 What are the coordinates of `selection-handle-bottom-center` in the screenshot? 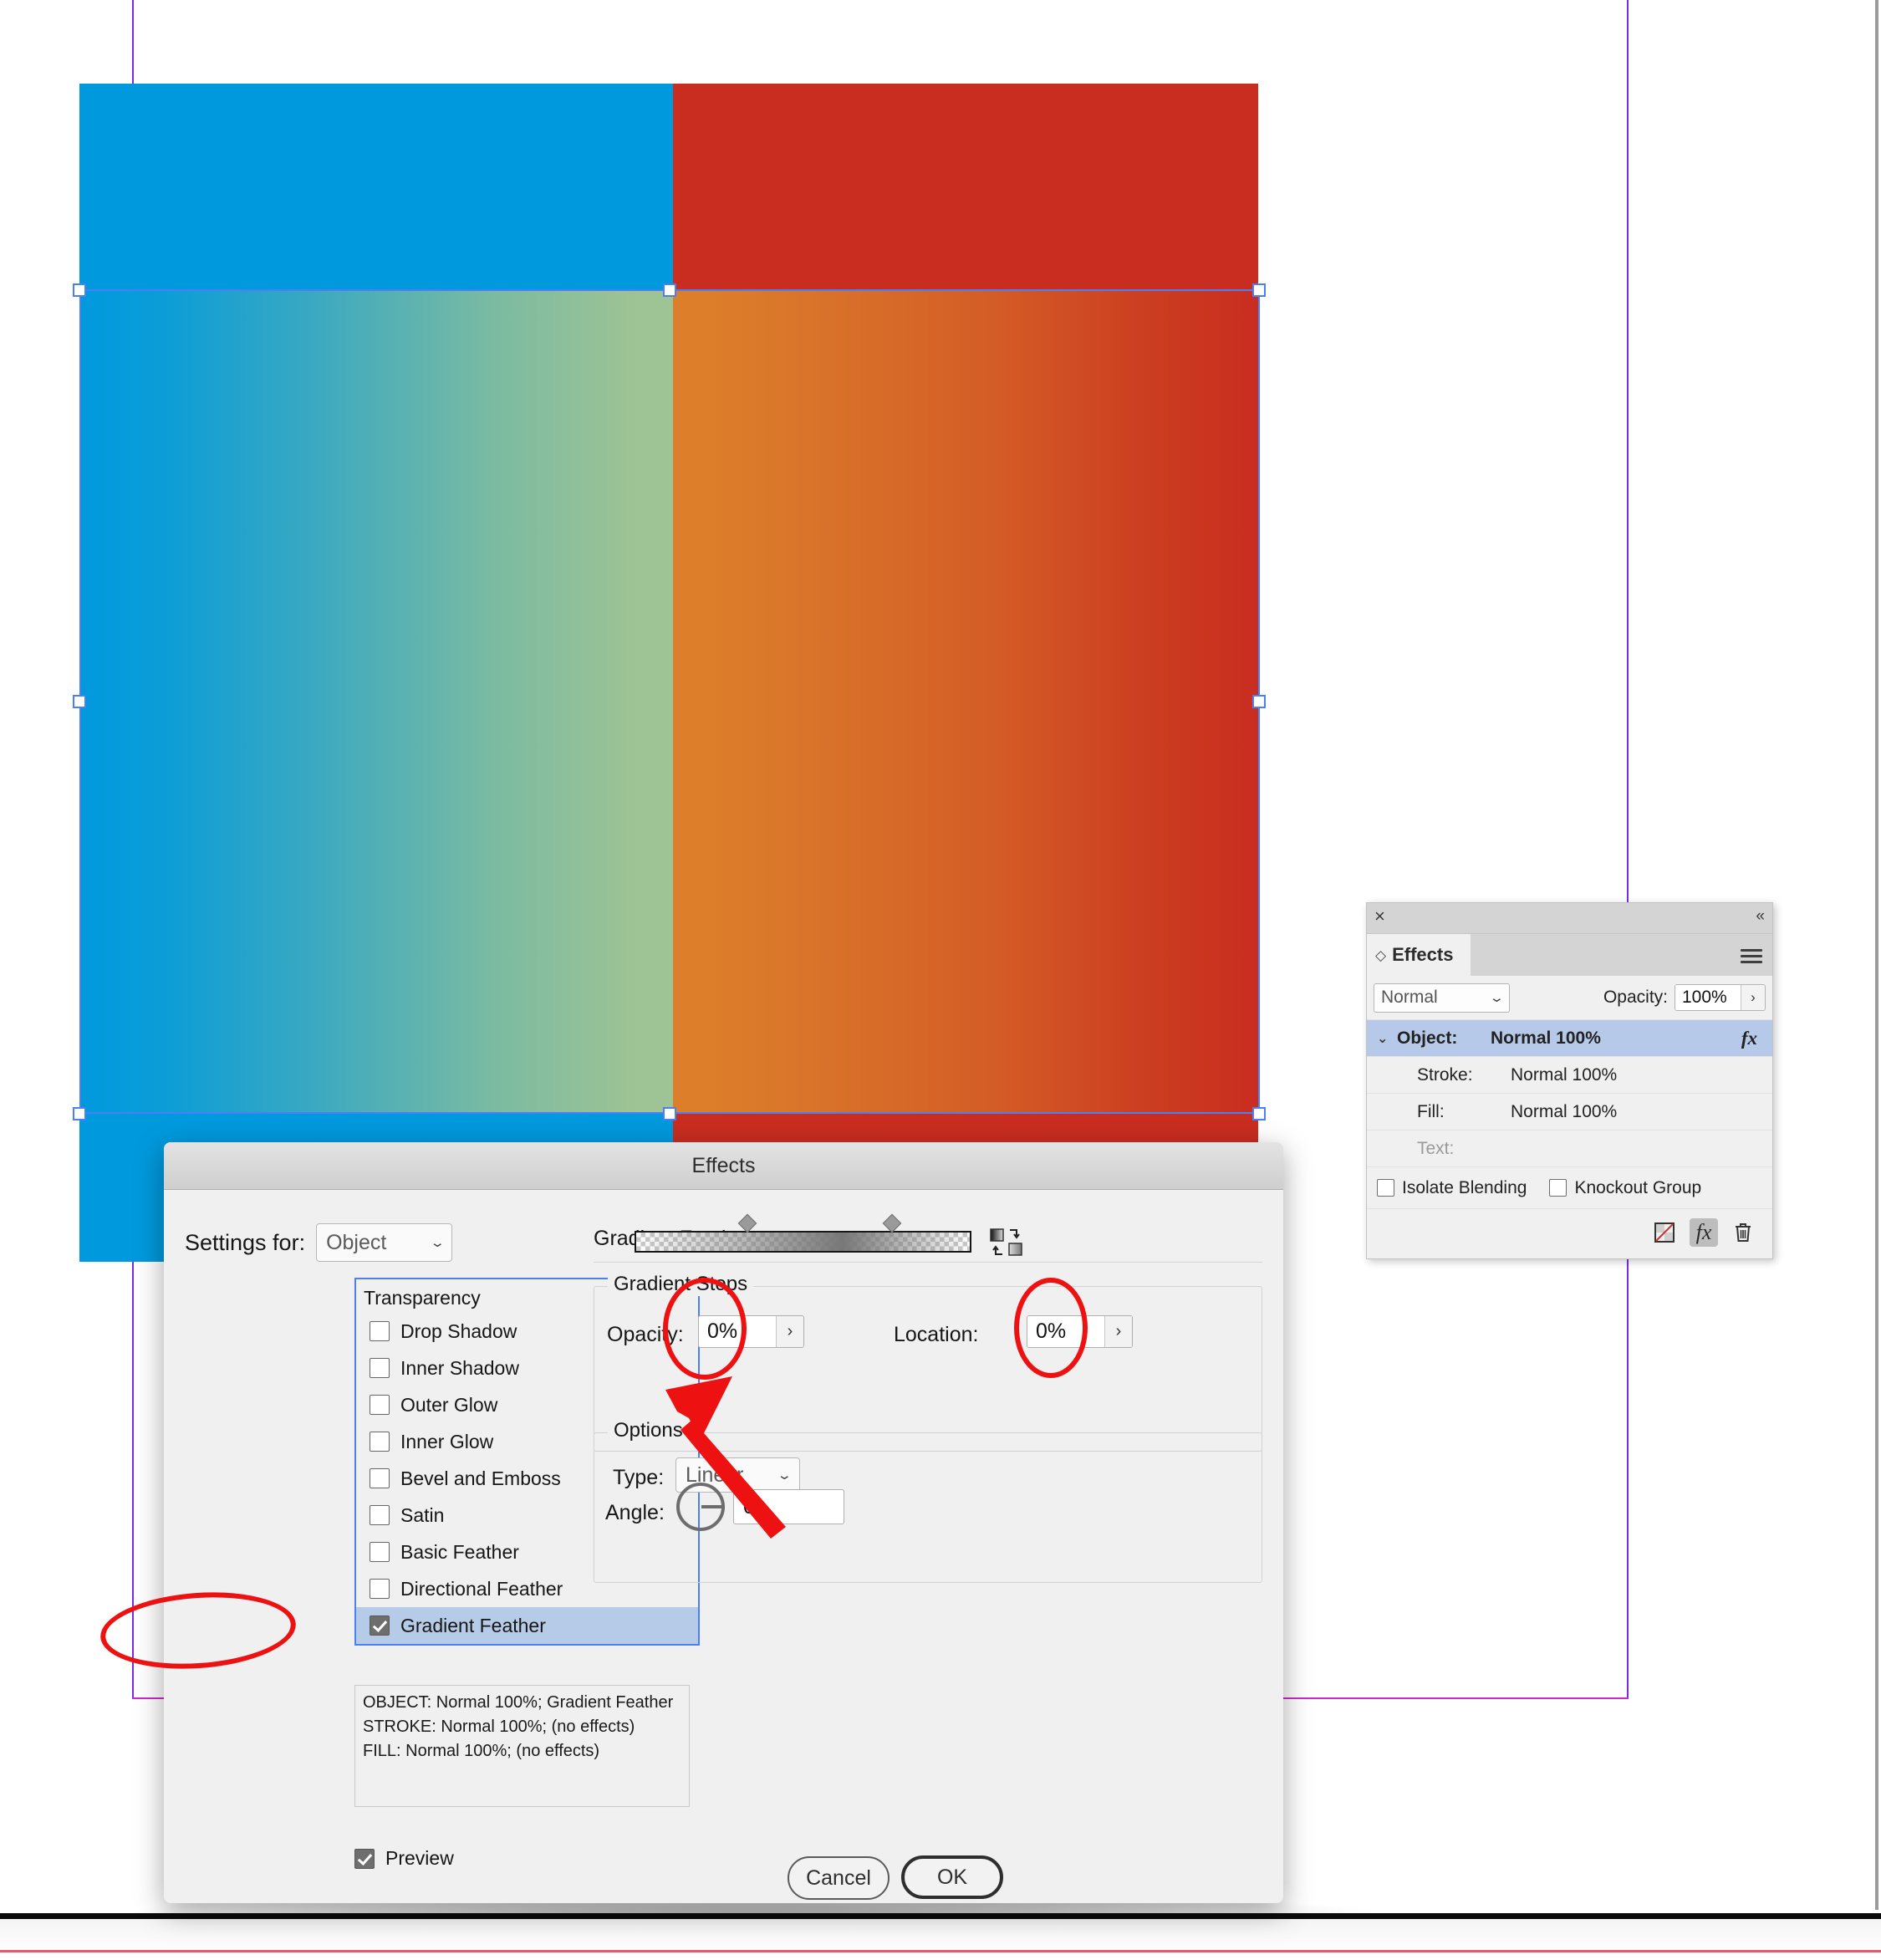 It's located at (669, 1113).